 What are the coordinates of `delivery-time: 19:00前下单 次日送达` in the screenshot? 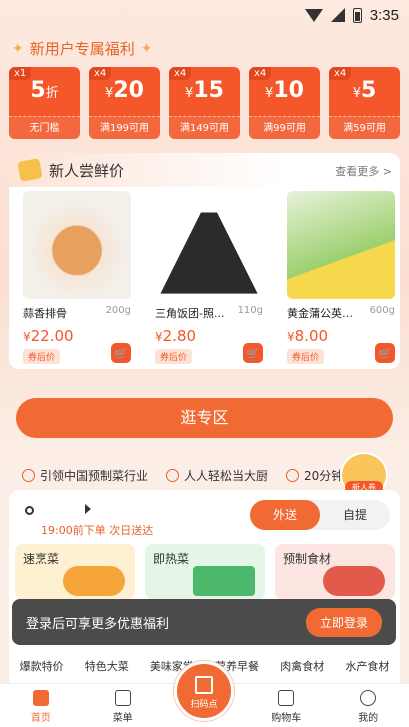 It's located at (97, 530).